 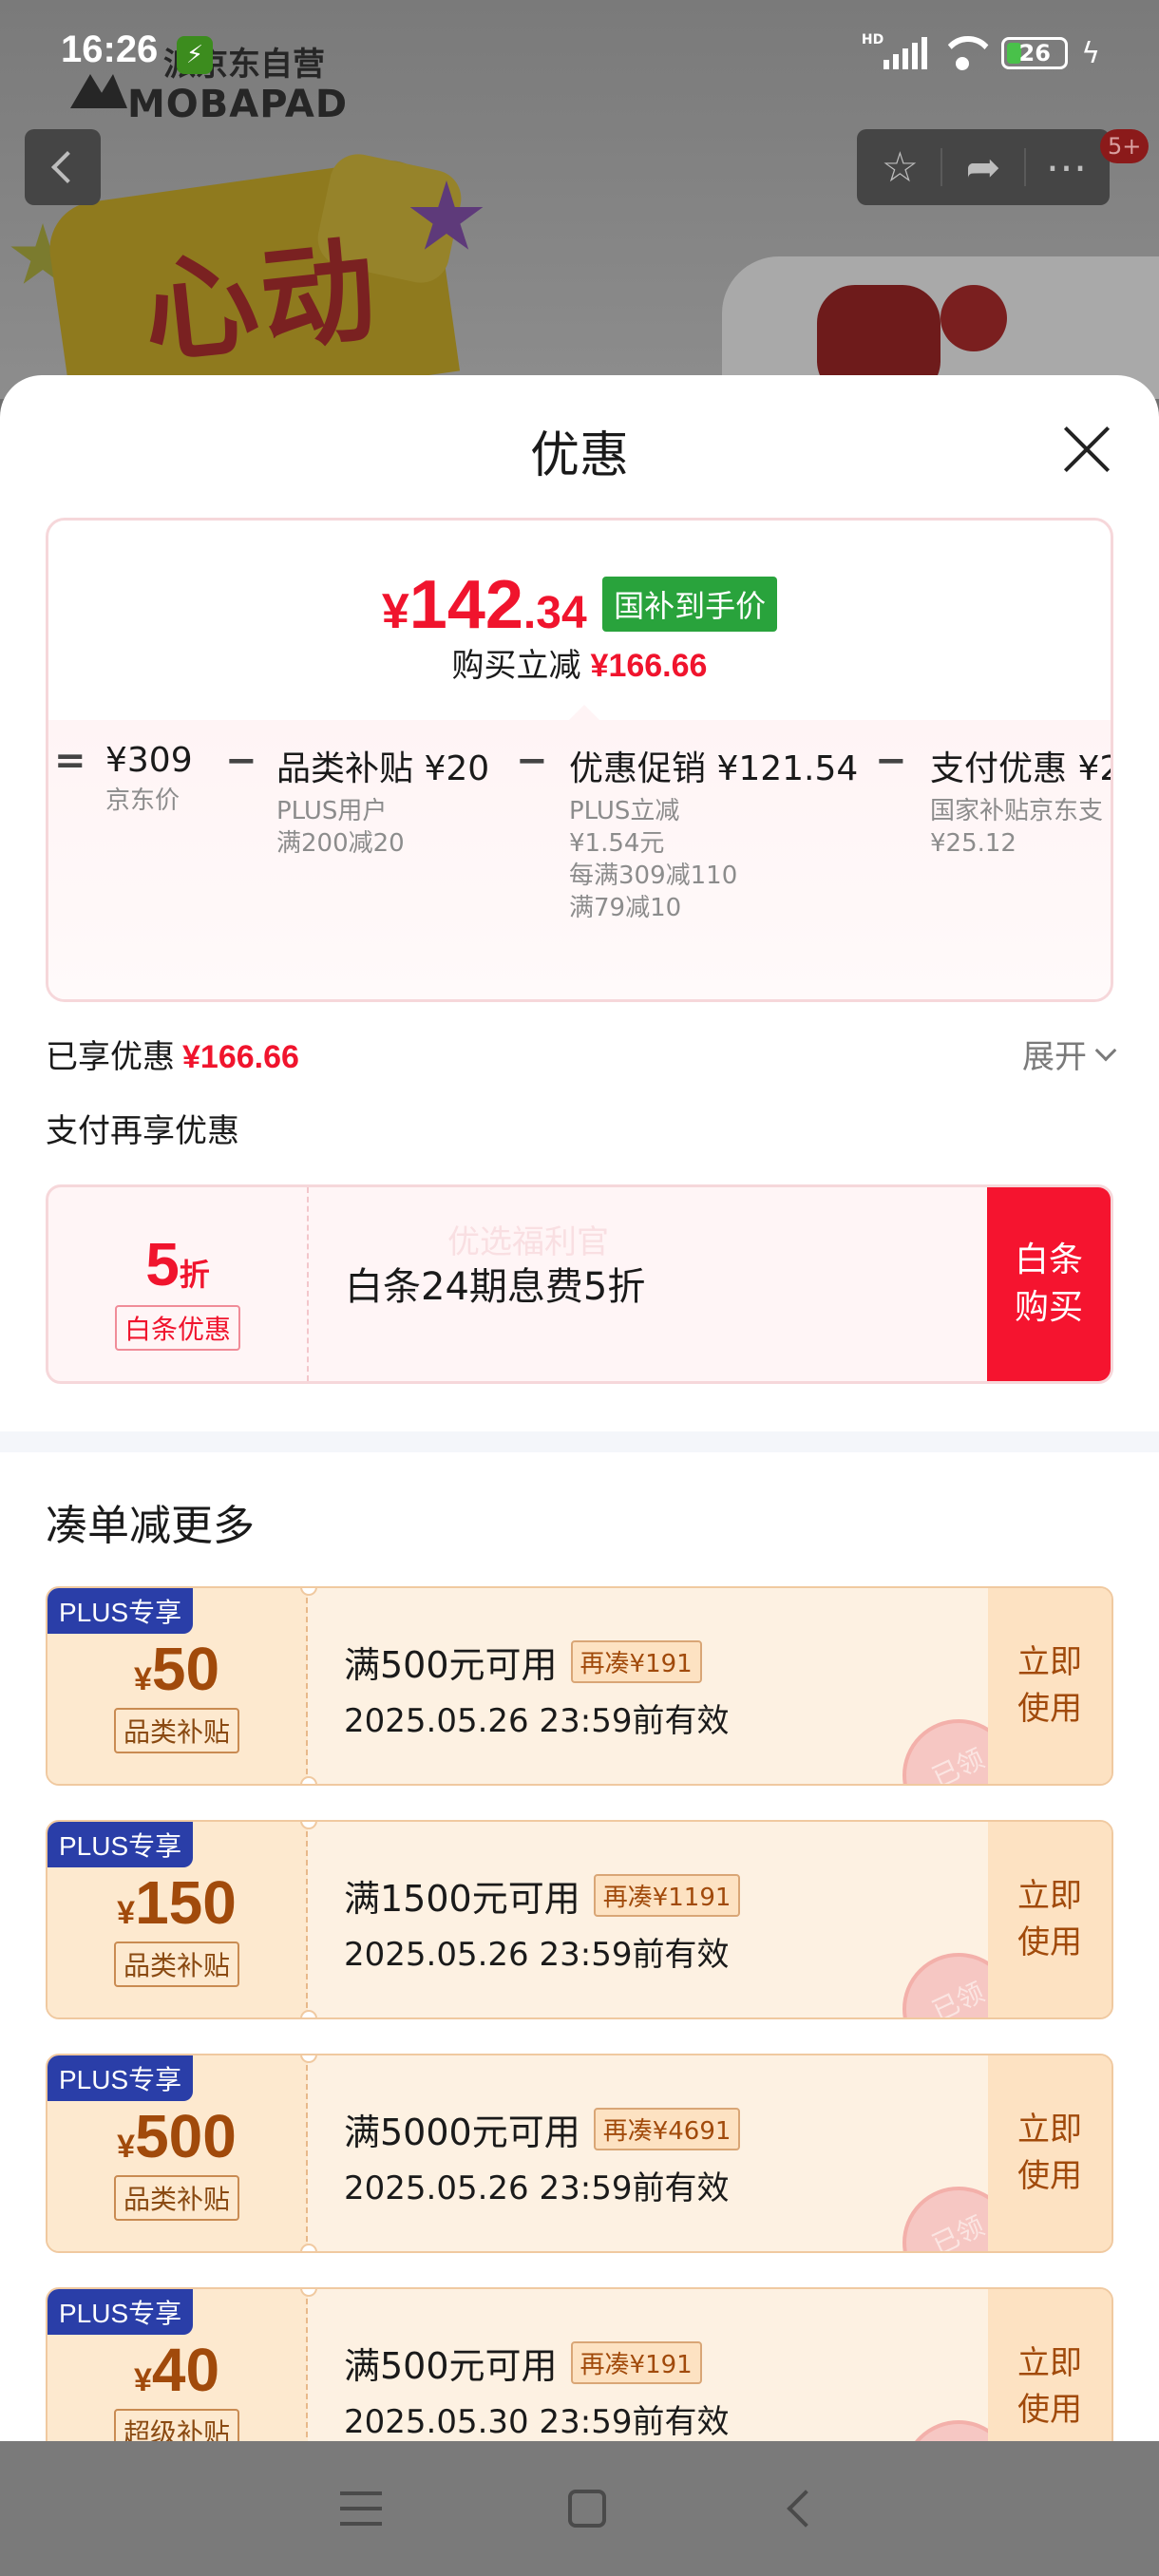 What do you see at coordinates (542, 1895) in the screenshot?
I see `coupon-condition: 满1500元可用 再凑¥1191` at bounding box center [542, 1895].